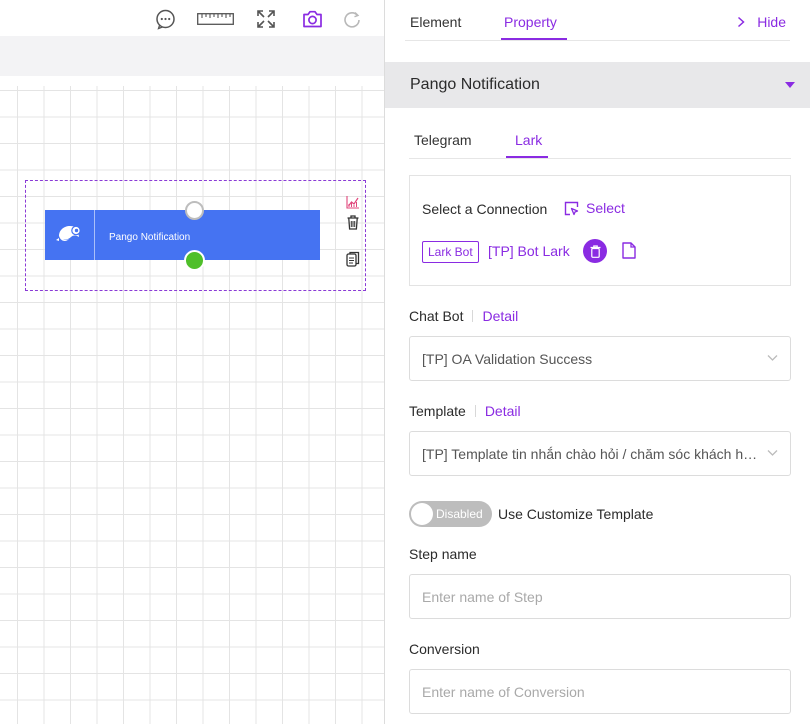 This screenshot has width=810, height=724. Describe the element at coordinates (600, 691) in the screenshot. I see `conversion-input` at that location.